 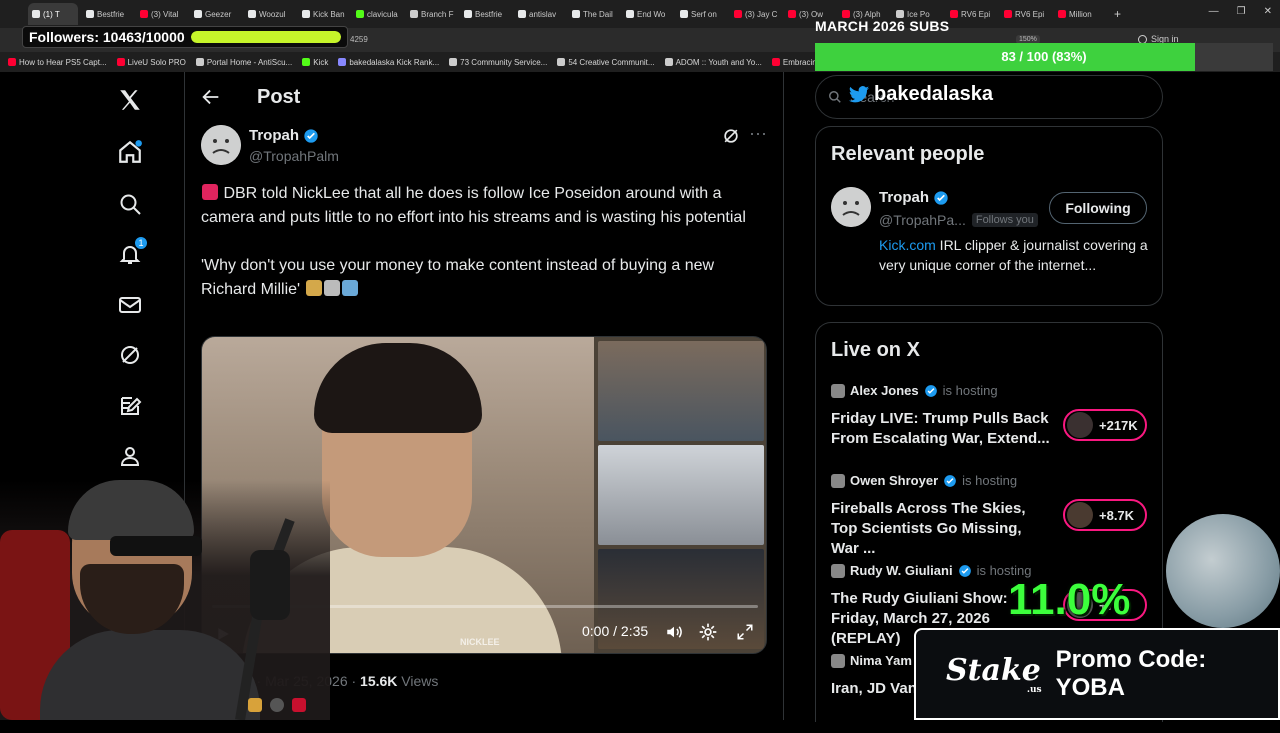 I want to click on host-avatar, so click(x=838, y=390).